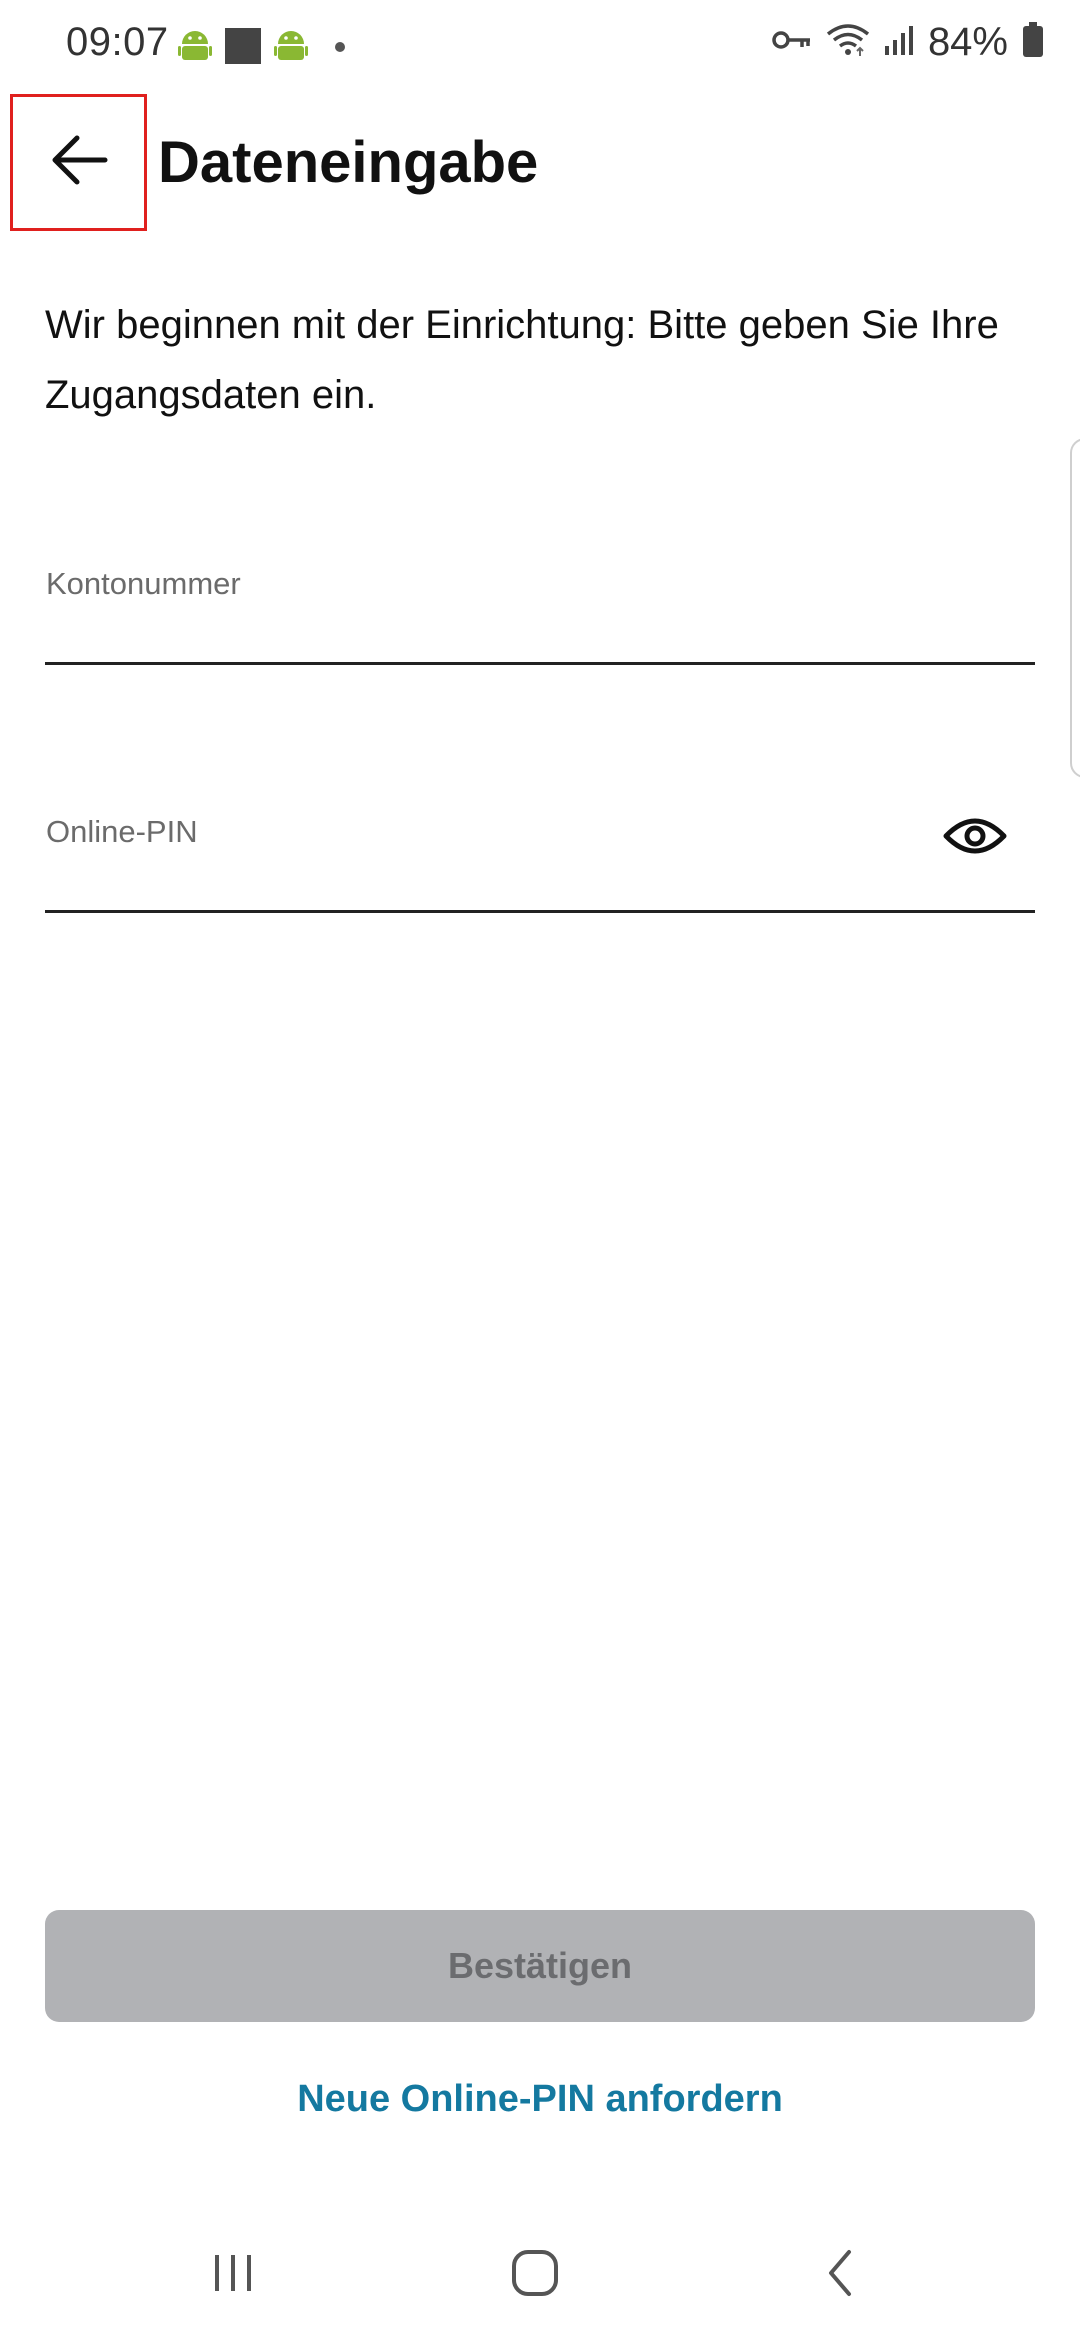 The width and height of the screenshot is (1080, 2340). I want to click on toggle-pin-visibility-button, so click(975, 838).